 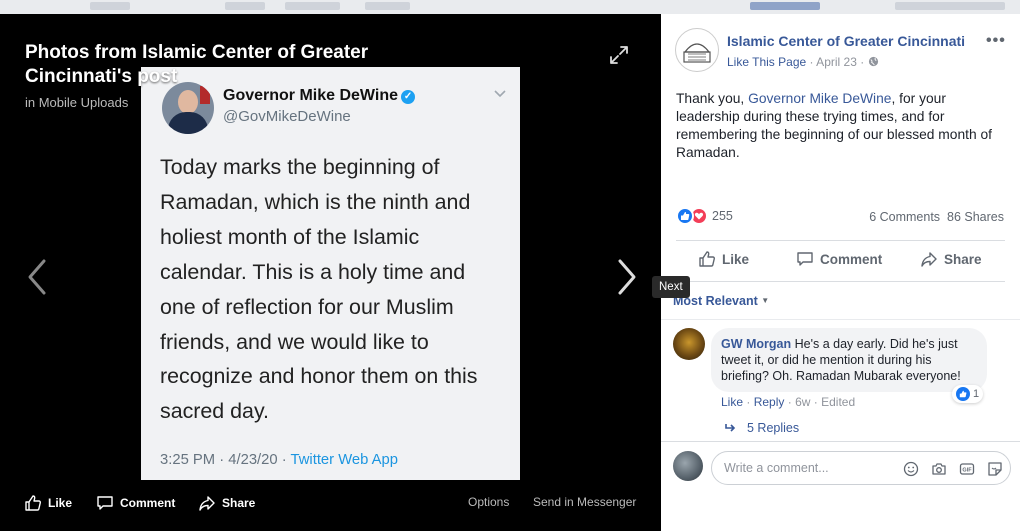 What do you see at coordinates (773, 428) in the screenshot?
I see `replies-label: 5 Replies` at bounding box center [773, 428].